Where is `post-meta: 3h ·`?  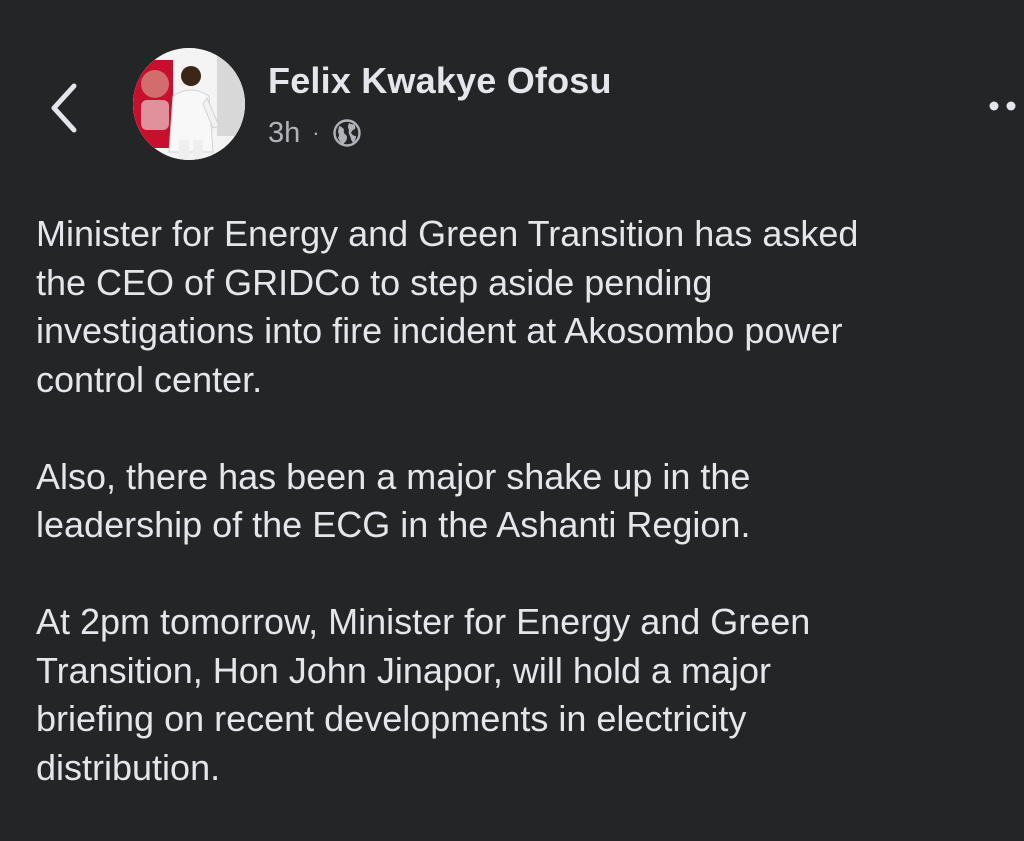
post-meta: 3h · is located at coordinates (315, 133).